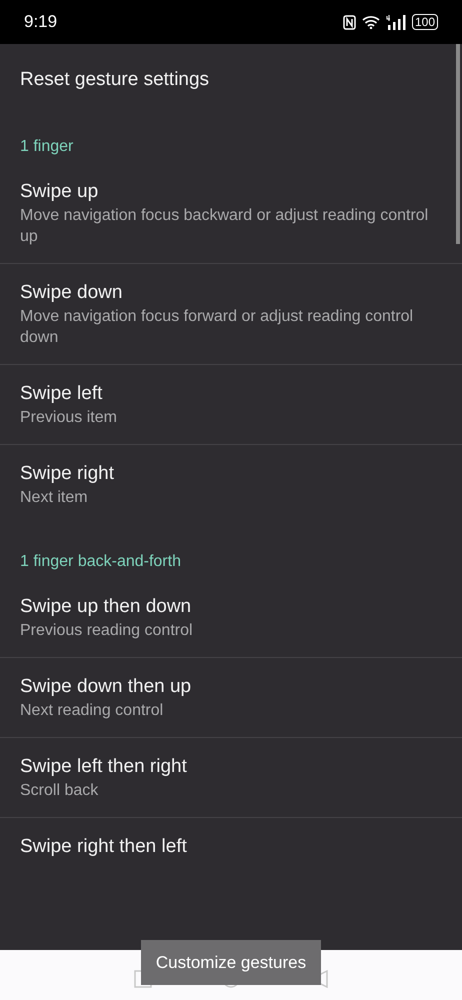  Describe the element at coordinates (54, 498) in the screenshot. I see `setting-description: Next item` at that location.